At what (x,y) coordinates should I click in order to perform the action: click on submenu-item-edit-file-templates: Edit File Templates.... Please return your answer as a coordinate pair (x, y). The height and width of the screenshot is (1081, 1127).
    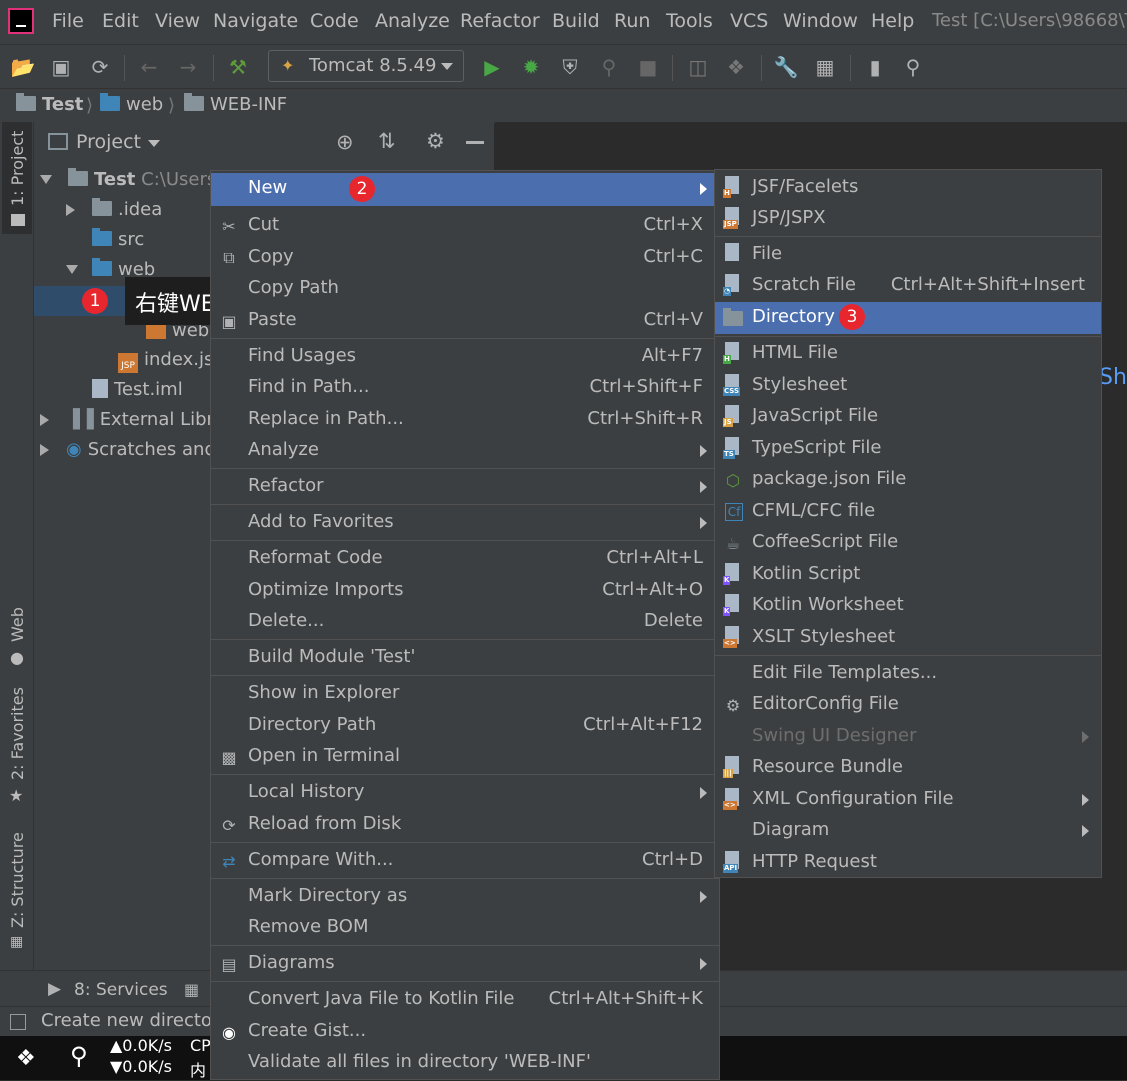
    Looking at the image, I should click on (908, 673).